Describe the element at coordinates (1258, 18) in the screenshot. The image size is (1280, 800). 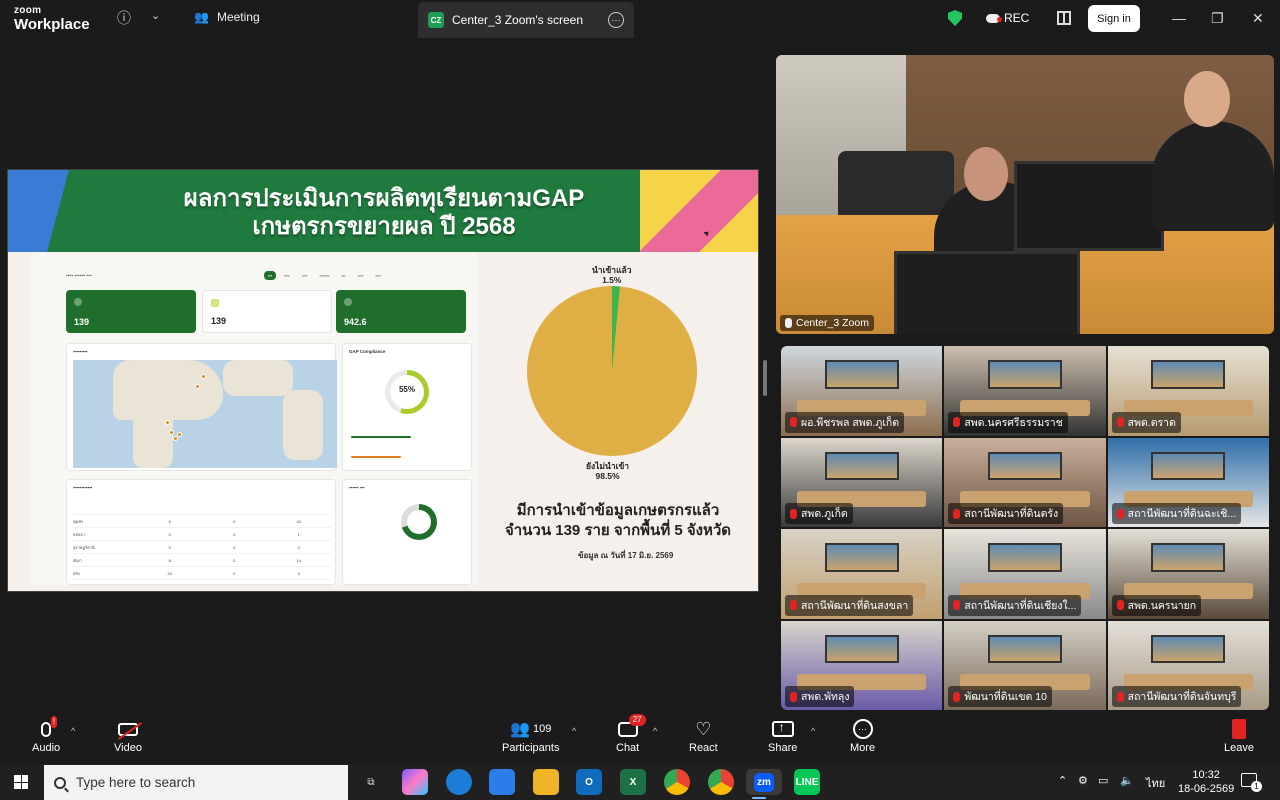
I see `close-icon: ✕` at that location.